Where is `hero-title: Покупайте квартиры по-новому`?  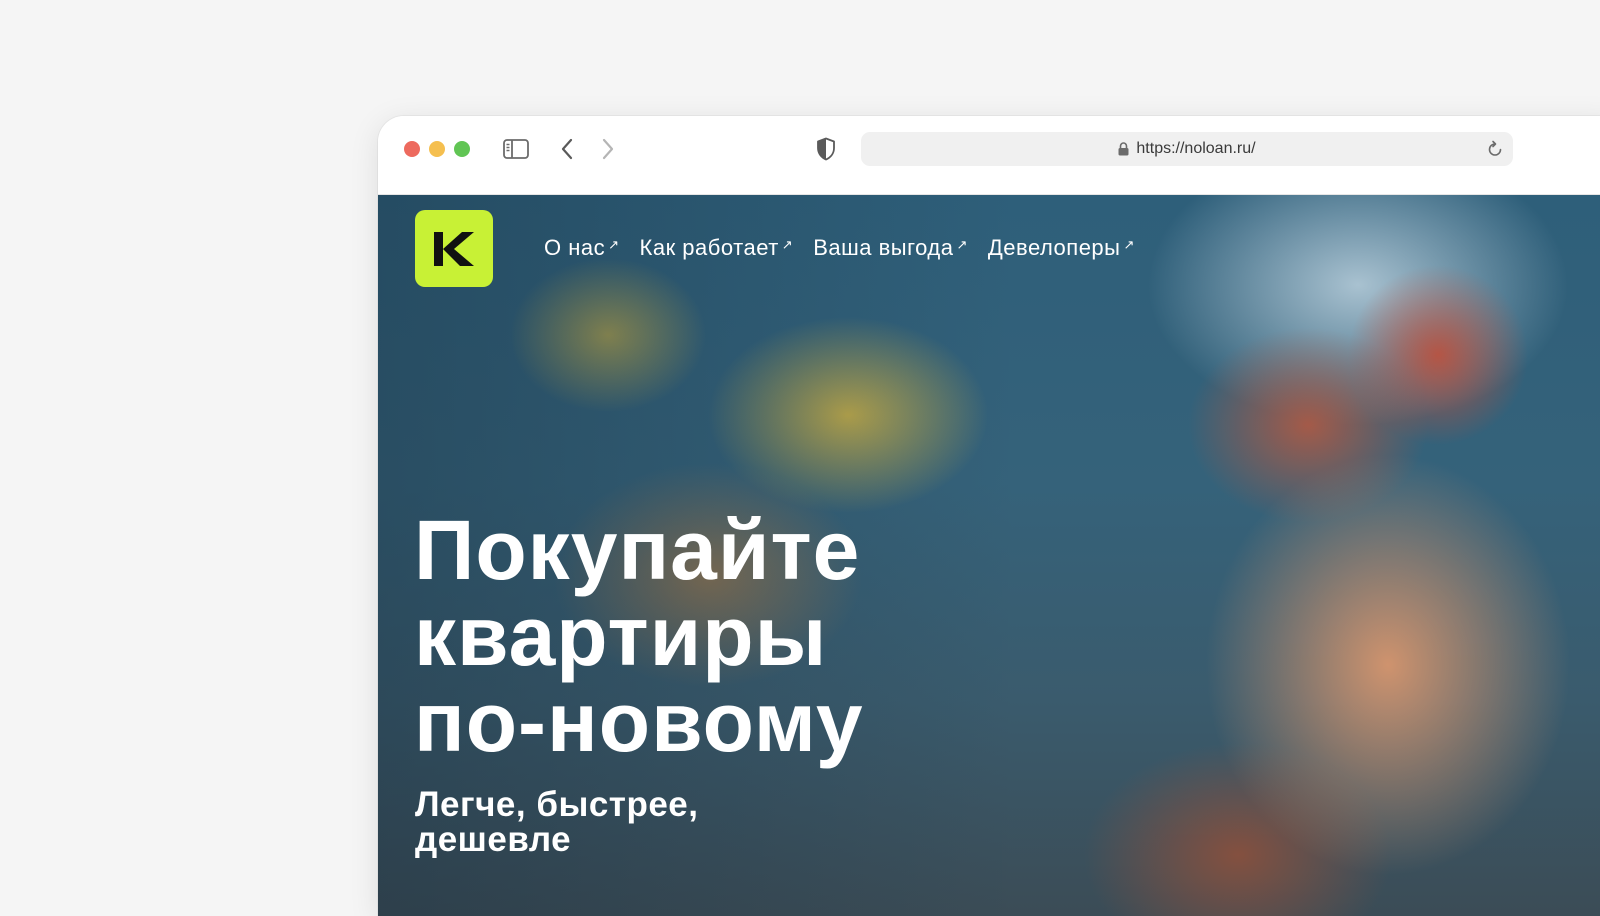
hero-title: Покупайте квартиры по-новому is located at coordinates (639, 636).